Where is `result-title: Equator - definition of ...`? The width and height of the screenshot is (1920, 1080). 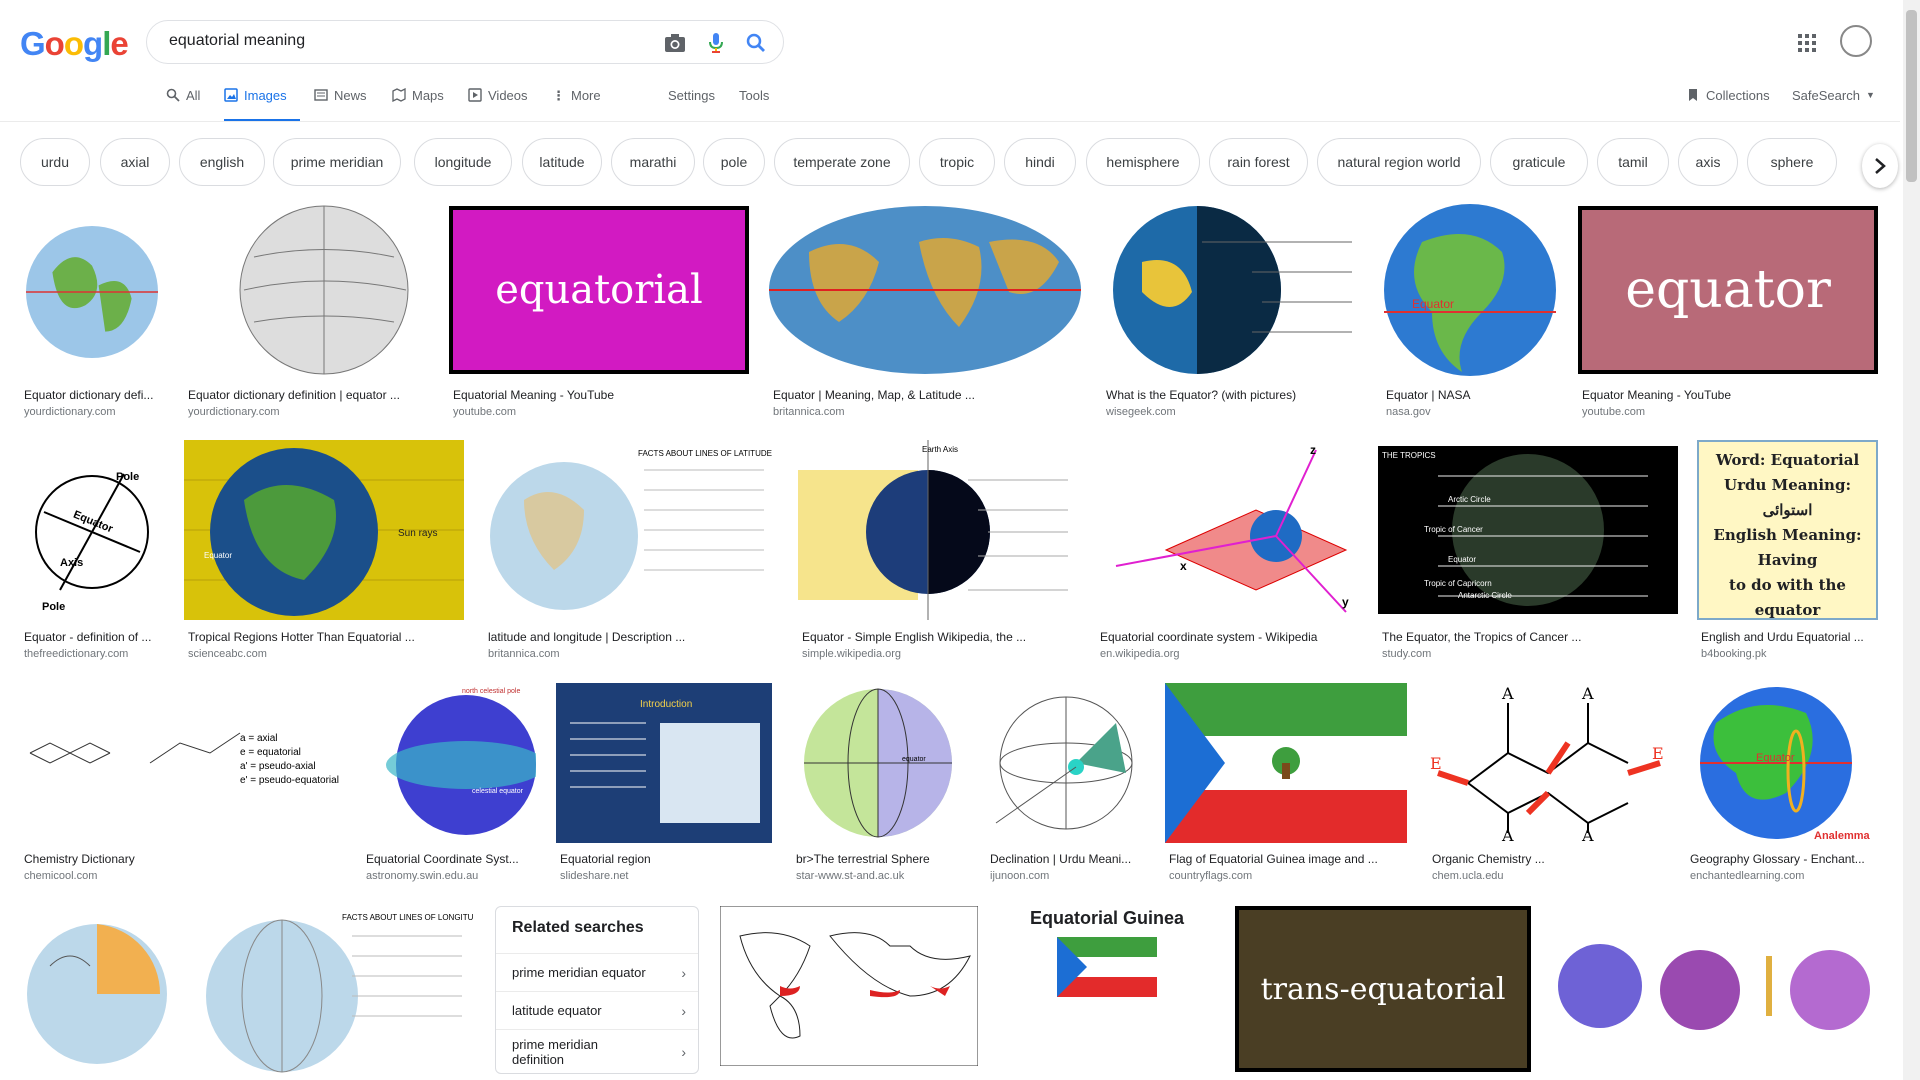 result-title: Equator - definition of ... is located at coordinates (92, 637).